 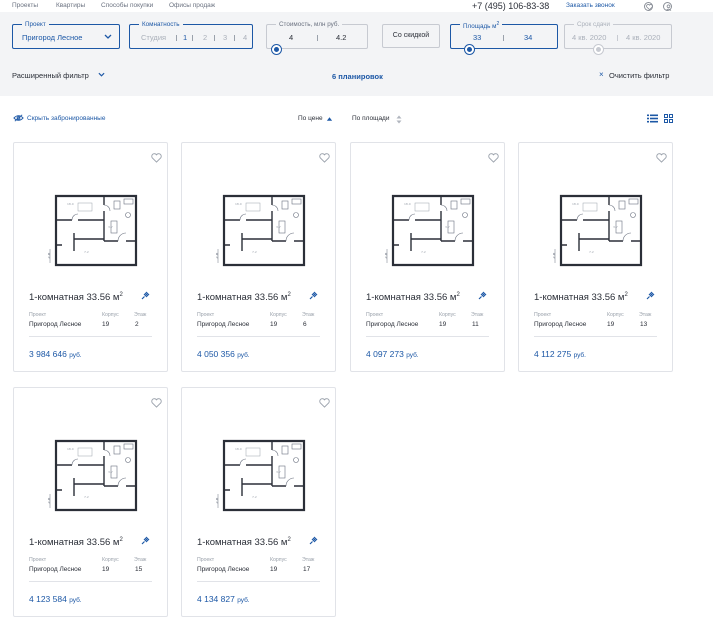 I want to click on favorites-icon, so click(x=648, y=6).